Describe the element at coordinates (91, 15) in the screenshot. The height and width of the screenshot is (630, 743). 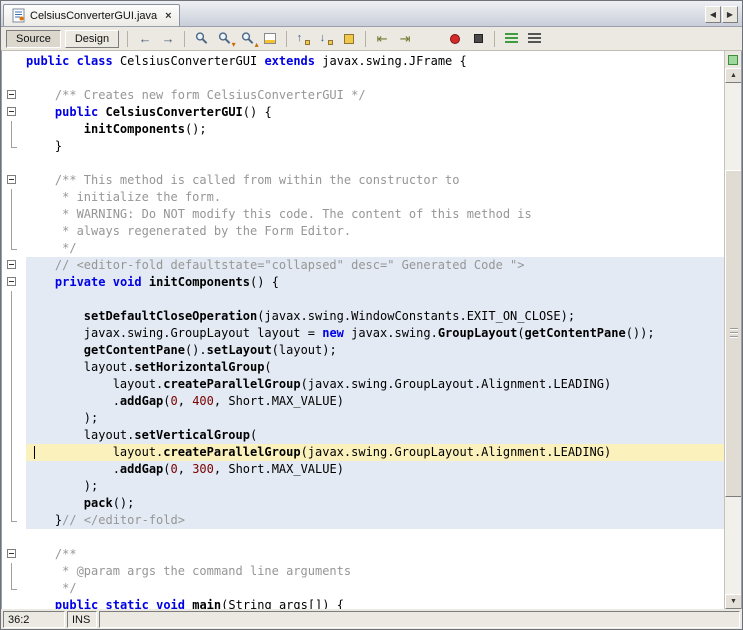
I see `tab-celsiusconvertergui-java: CelsiusConverterGUI.java ×` at that location.